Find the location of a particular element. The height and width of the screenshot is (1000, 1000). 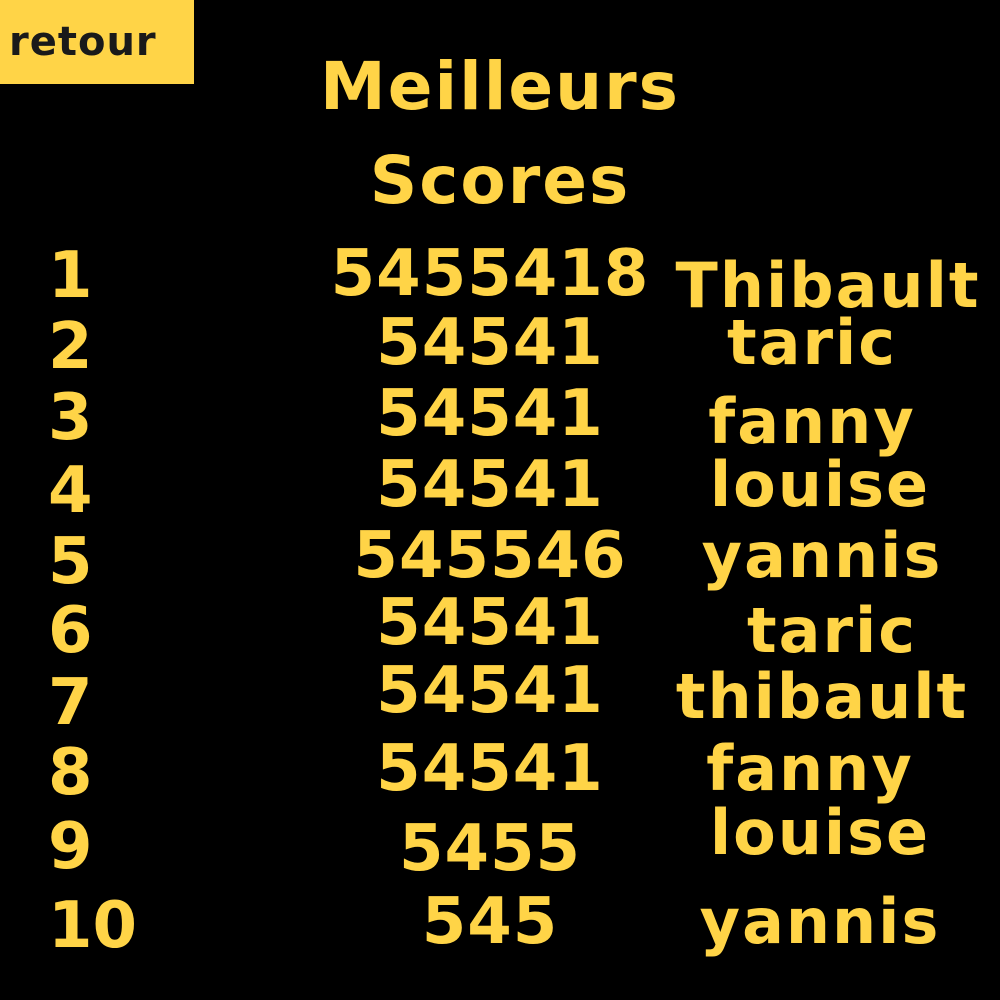

player-name: thibault is located at coordinates (822, 696).